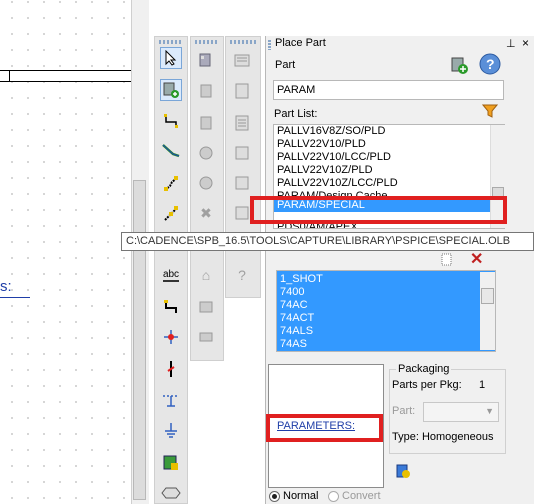 Image resolution: width=534 pixels, height=504 pixels. I want to click on new-library-icon, so click(447, 260).